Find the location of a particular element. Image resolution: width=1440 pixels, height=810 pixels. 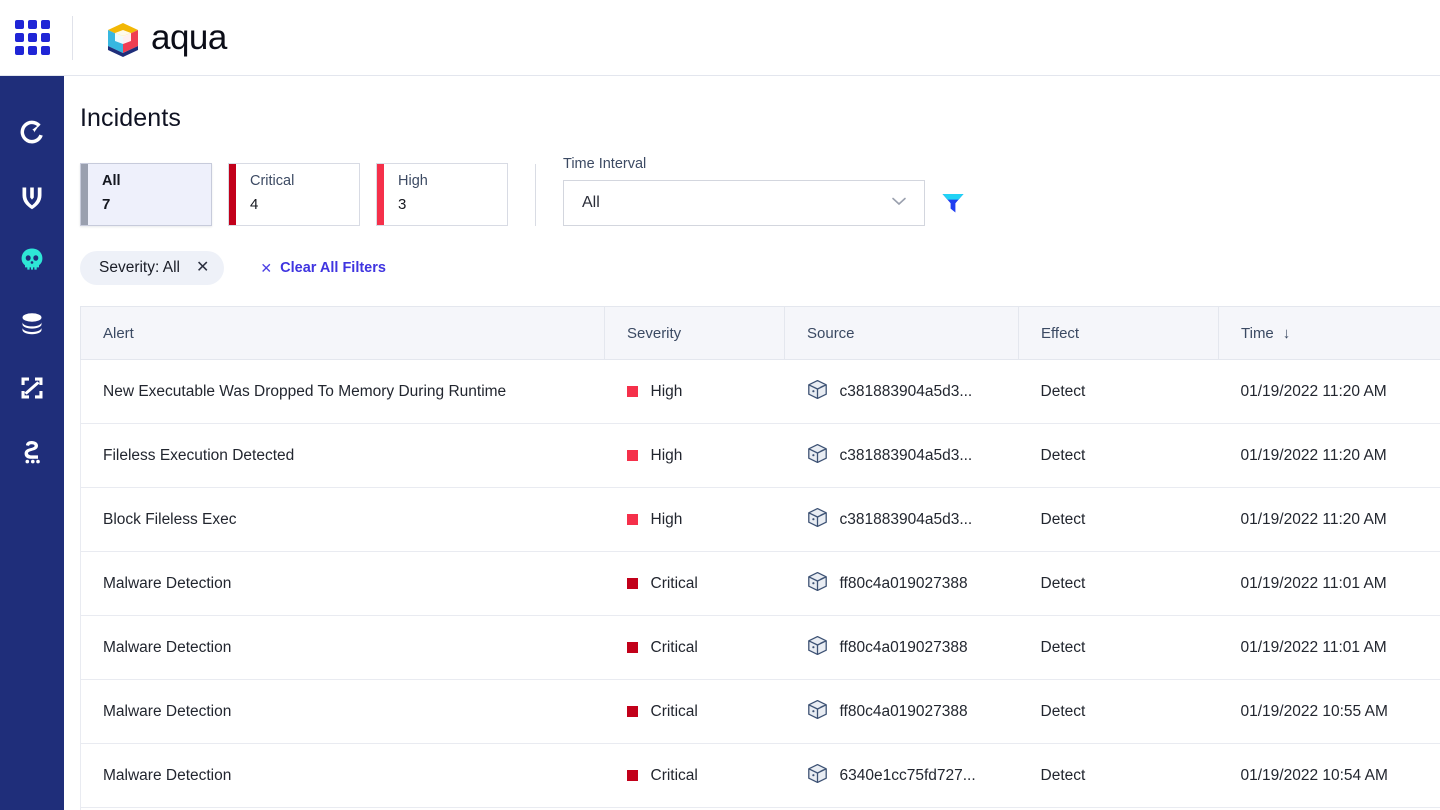

time-interval-select: All is located at coordinates (744, 203).